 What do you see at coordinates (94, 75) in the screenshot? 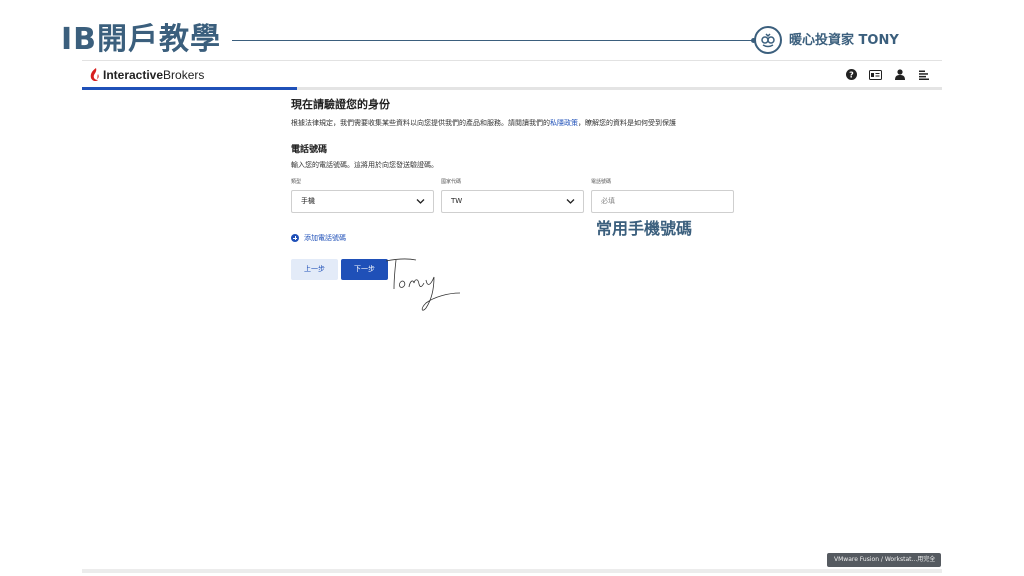
I see `ib-flame-icon` at bounding box center [94, 75].